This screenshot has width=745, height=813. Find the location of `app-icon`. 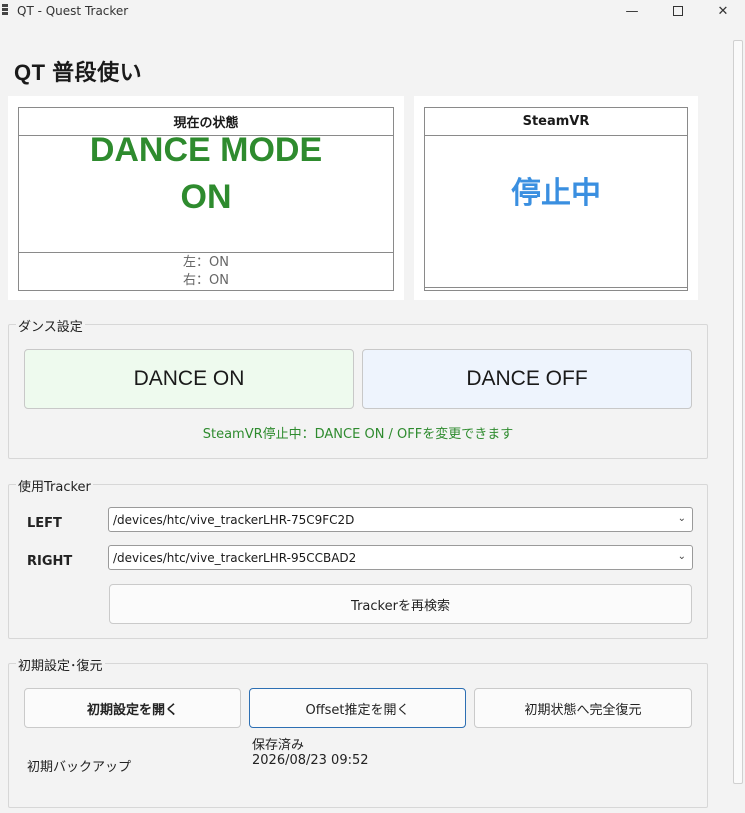

app-icon is located at coordinates (5, 10).